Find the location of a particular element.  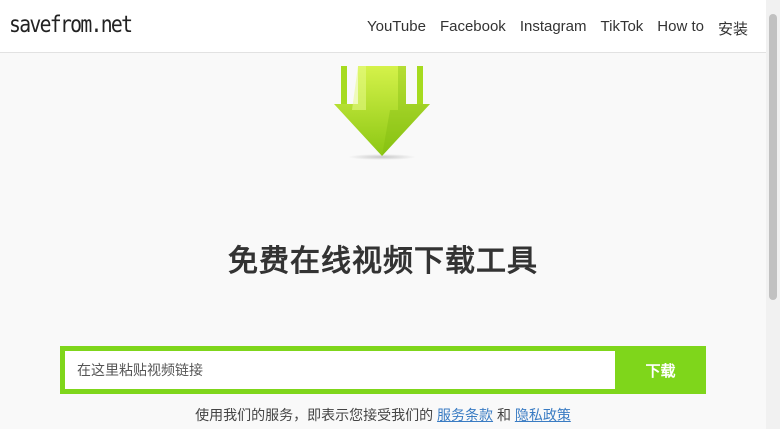

download-button: 下载 is located at coordinates (660, 370).